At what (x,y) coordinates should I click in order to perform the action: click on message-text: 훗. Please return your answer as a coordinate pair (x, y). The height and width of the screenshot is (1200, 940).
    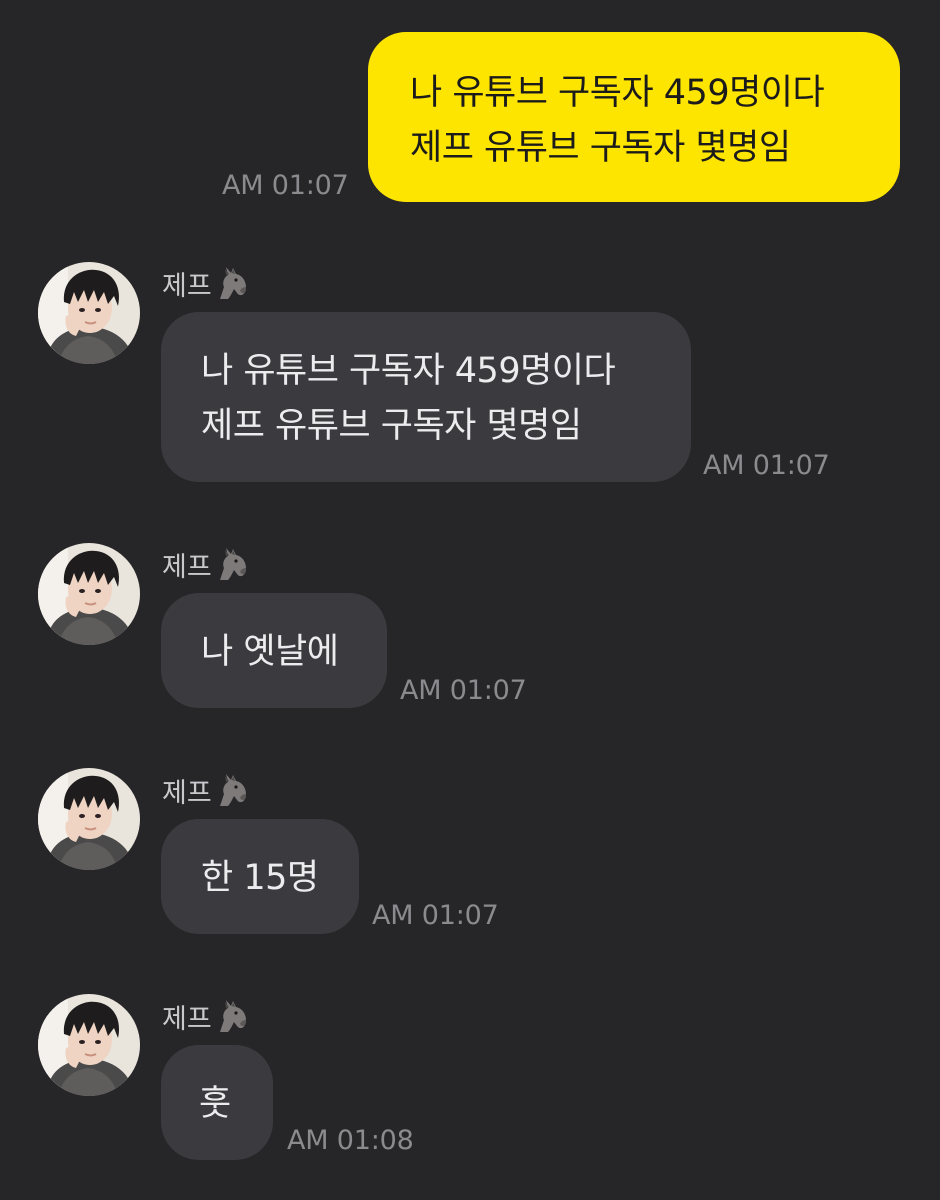
    Looking at the image, I should click on (215, 1104).